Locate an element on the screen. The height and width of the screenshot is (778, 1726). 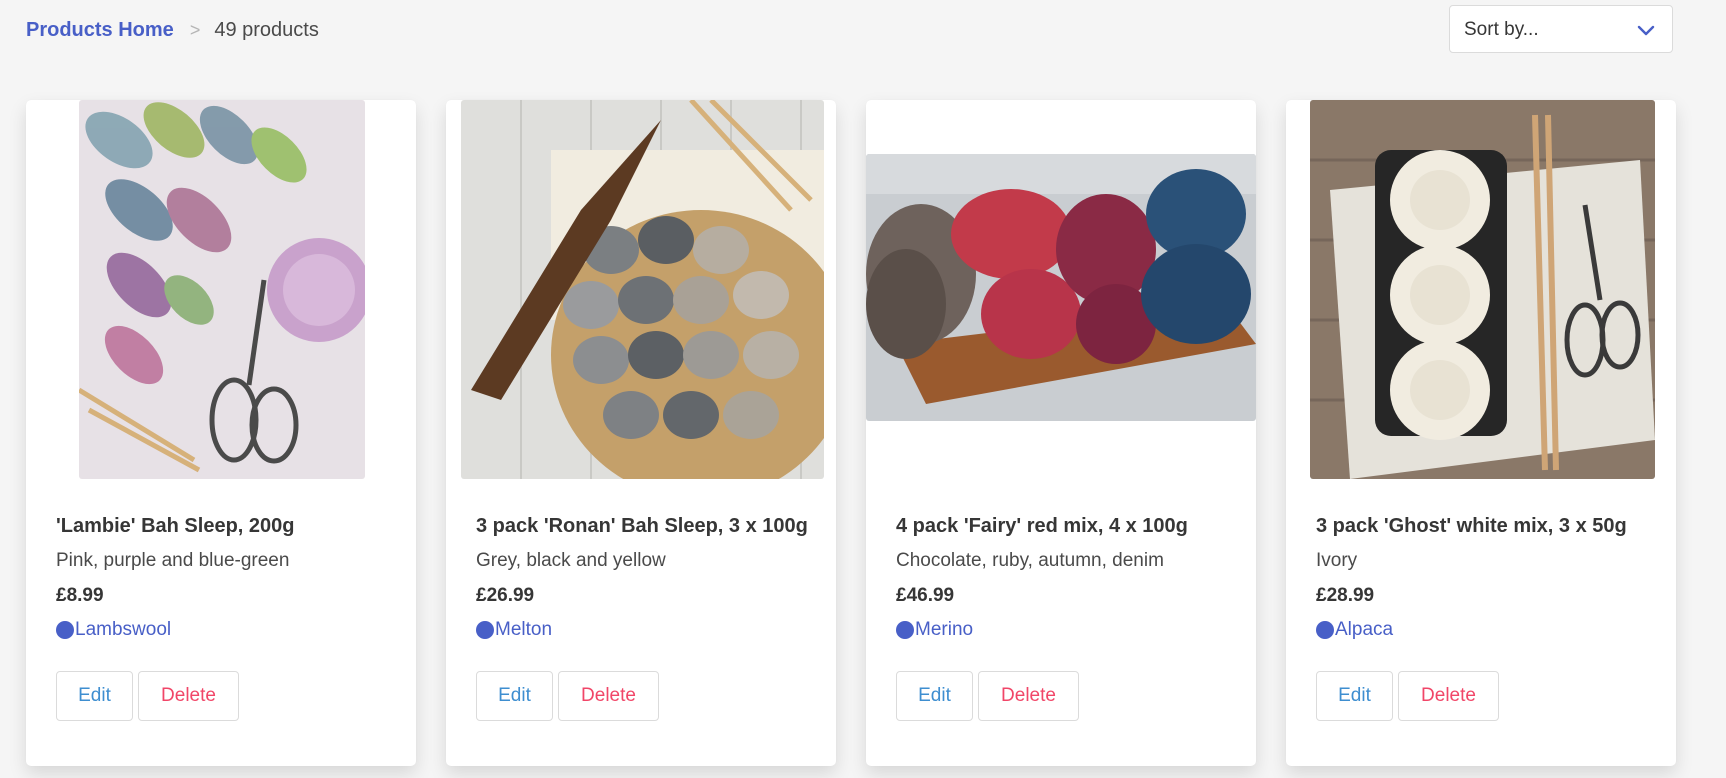
product-title: 3 pack 'Ronan' Bah Sleep, 3 x 100g is located at coordinates (642, 526).